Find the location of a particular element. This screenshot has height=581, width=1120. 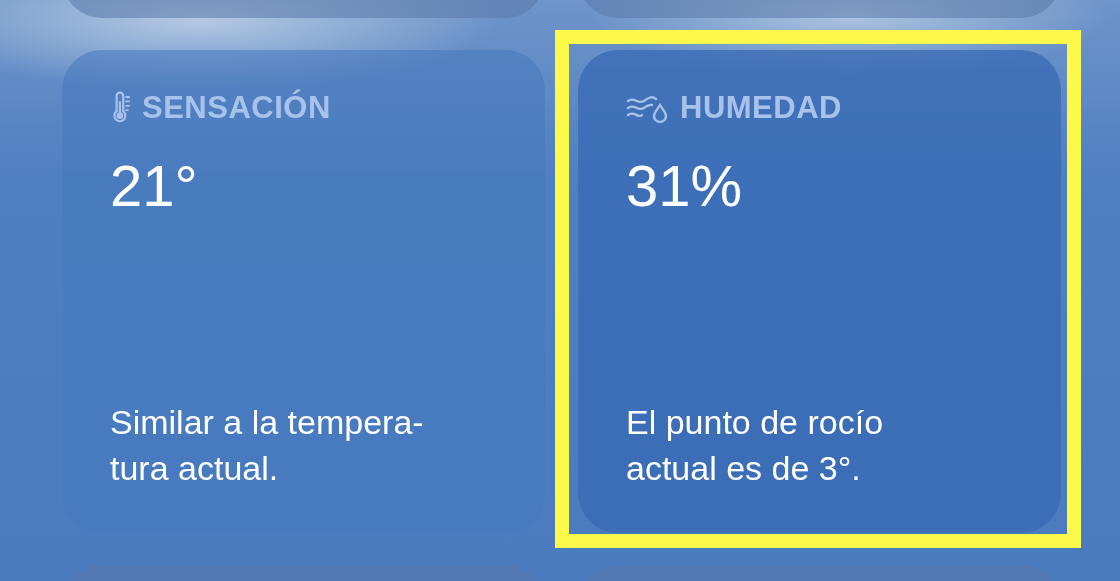

card-value: 31% is located at coordinates (685, 185).